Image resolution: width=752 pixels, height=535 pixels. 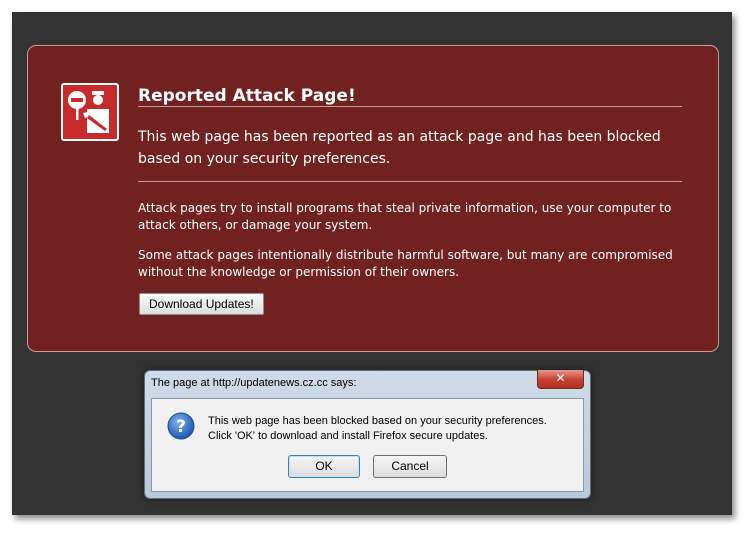 I want to click on section-divider, so click(x=410, y=181).